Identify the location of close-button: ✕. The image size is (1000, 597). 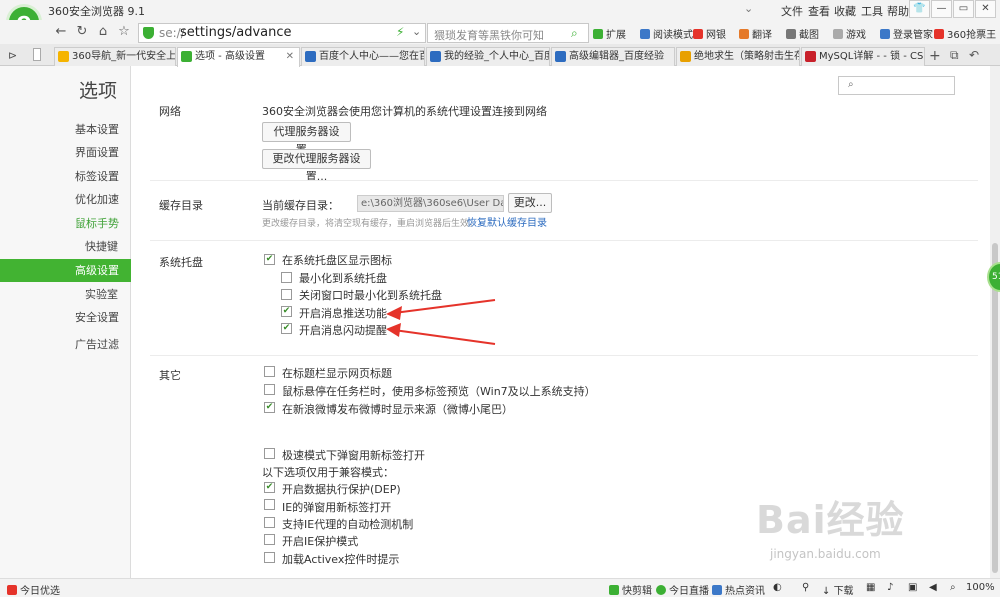
(985, 9).